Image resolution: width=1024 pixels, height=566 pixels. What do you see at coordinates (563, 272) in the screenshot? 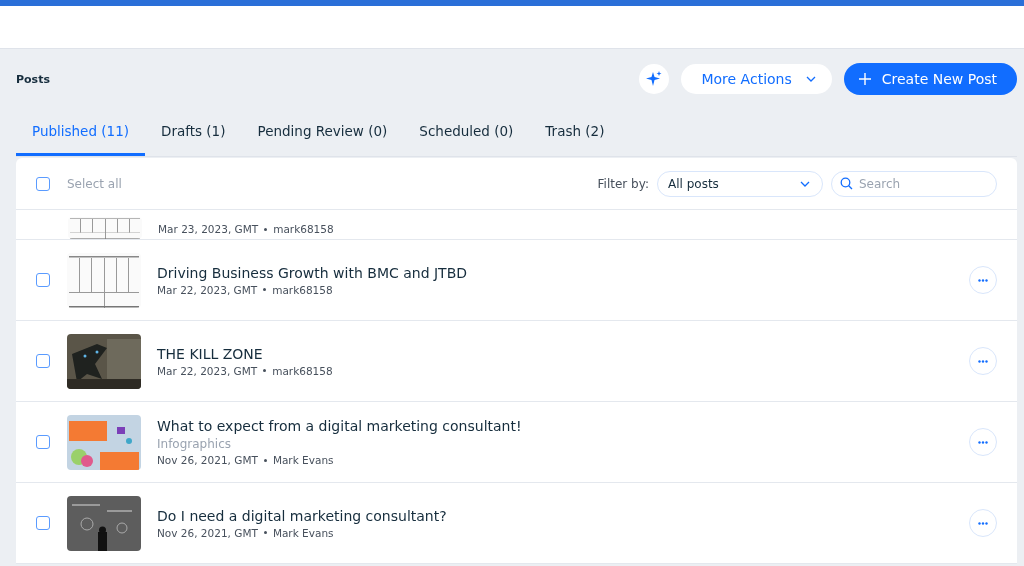
I see `post-title: Driving Business Growth with BMC and JTBD` at bounding box center [563, 272].